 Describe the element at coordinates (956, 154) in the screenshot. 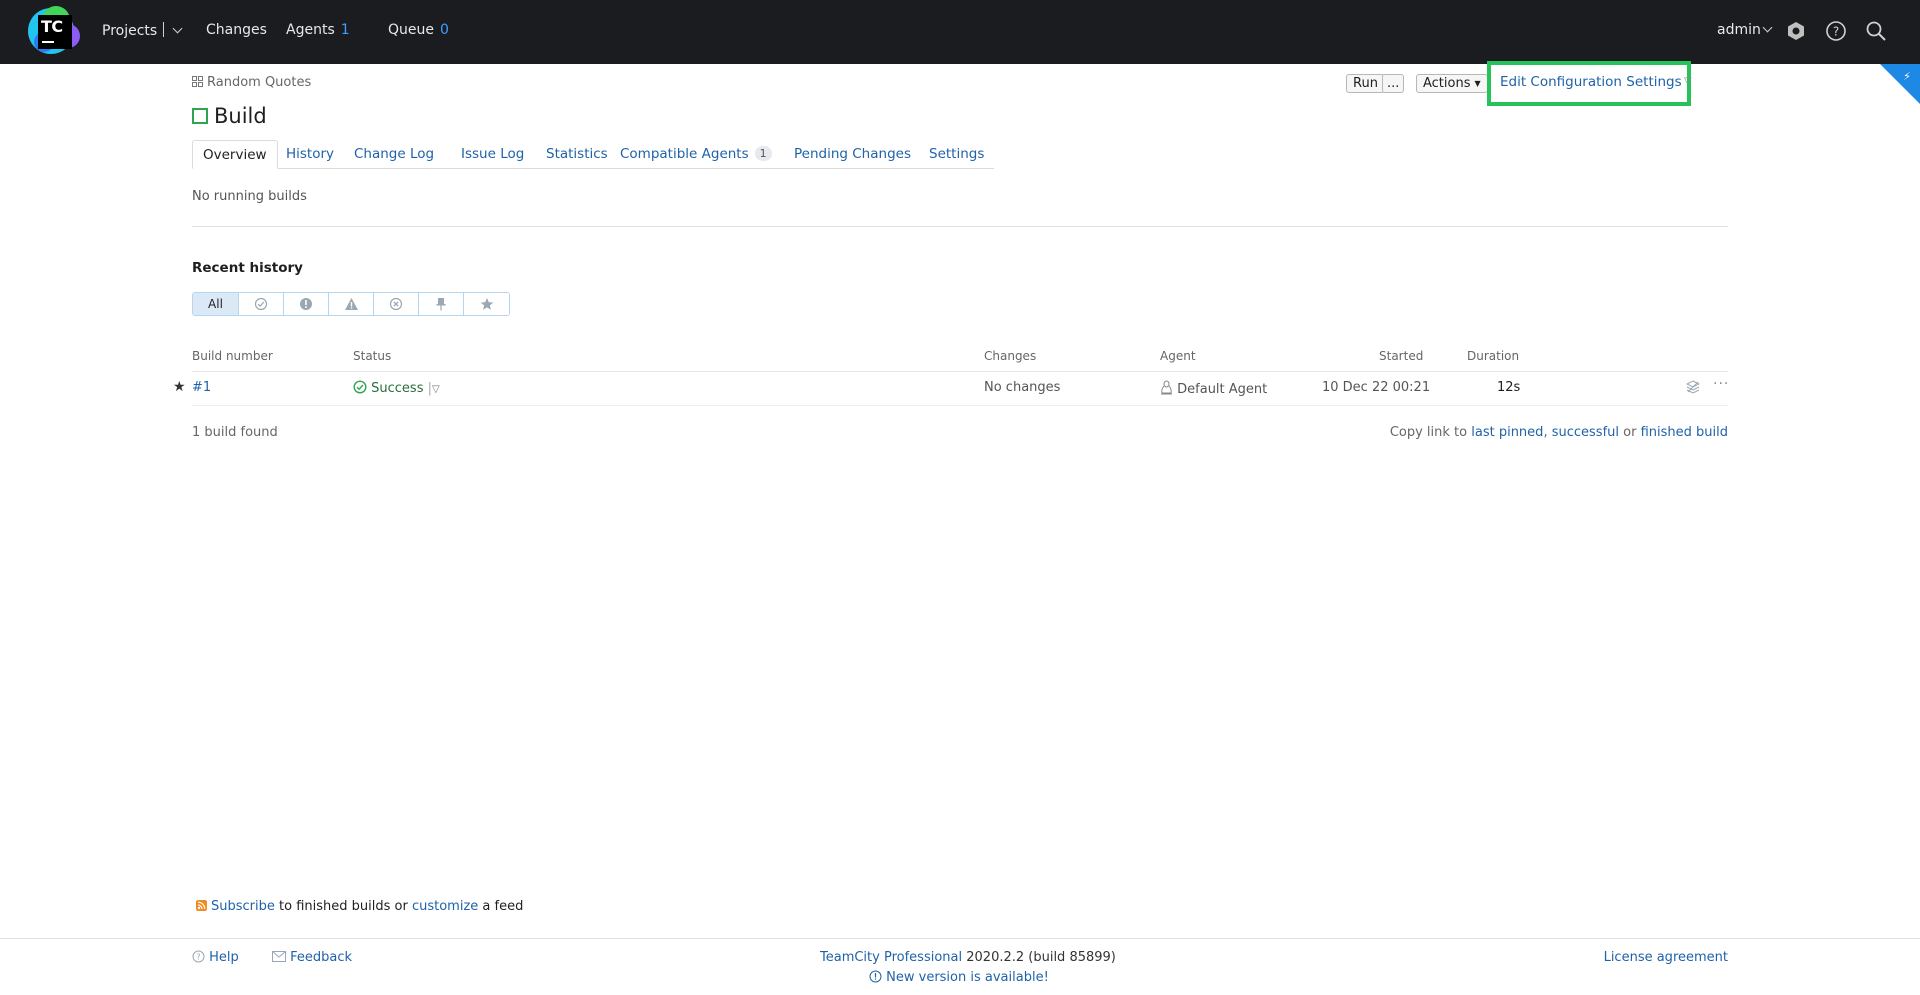

I see `tab-settings: Settings` at that location.